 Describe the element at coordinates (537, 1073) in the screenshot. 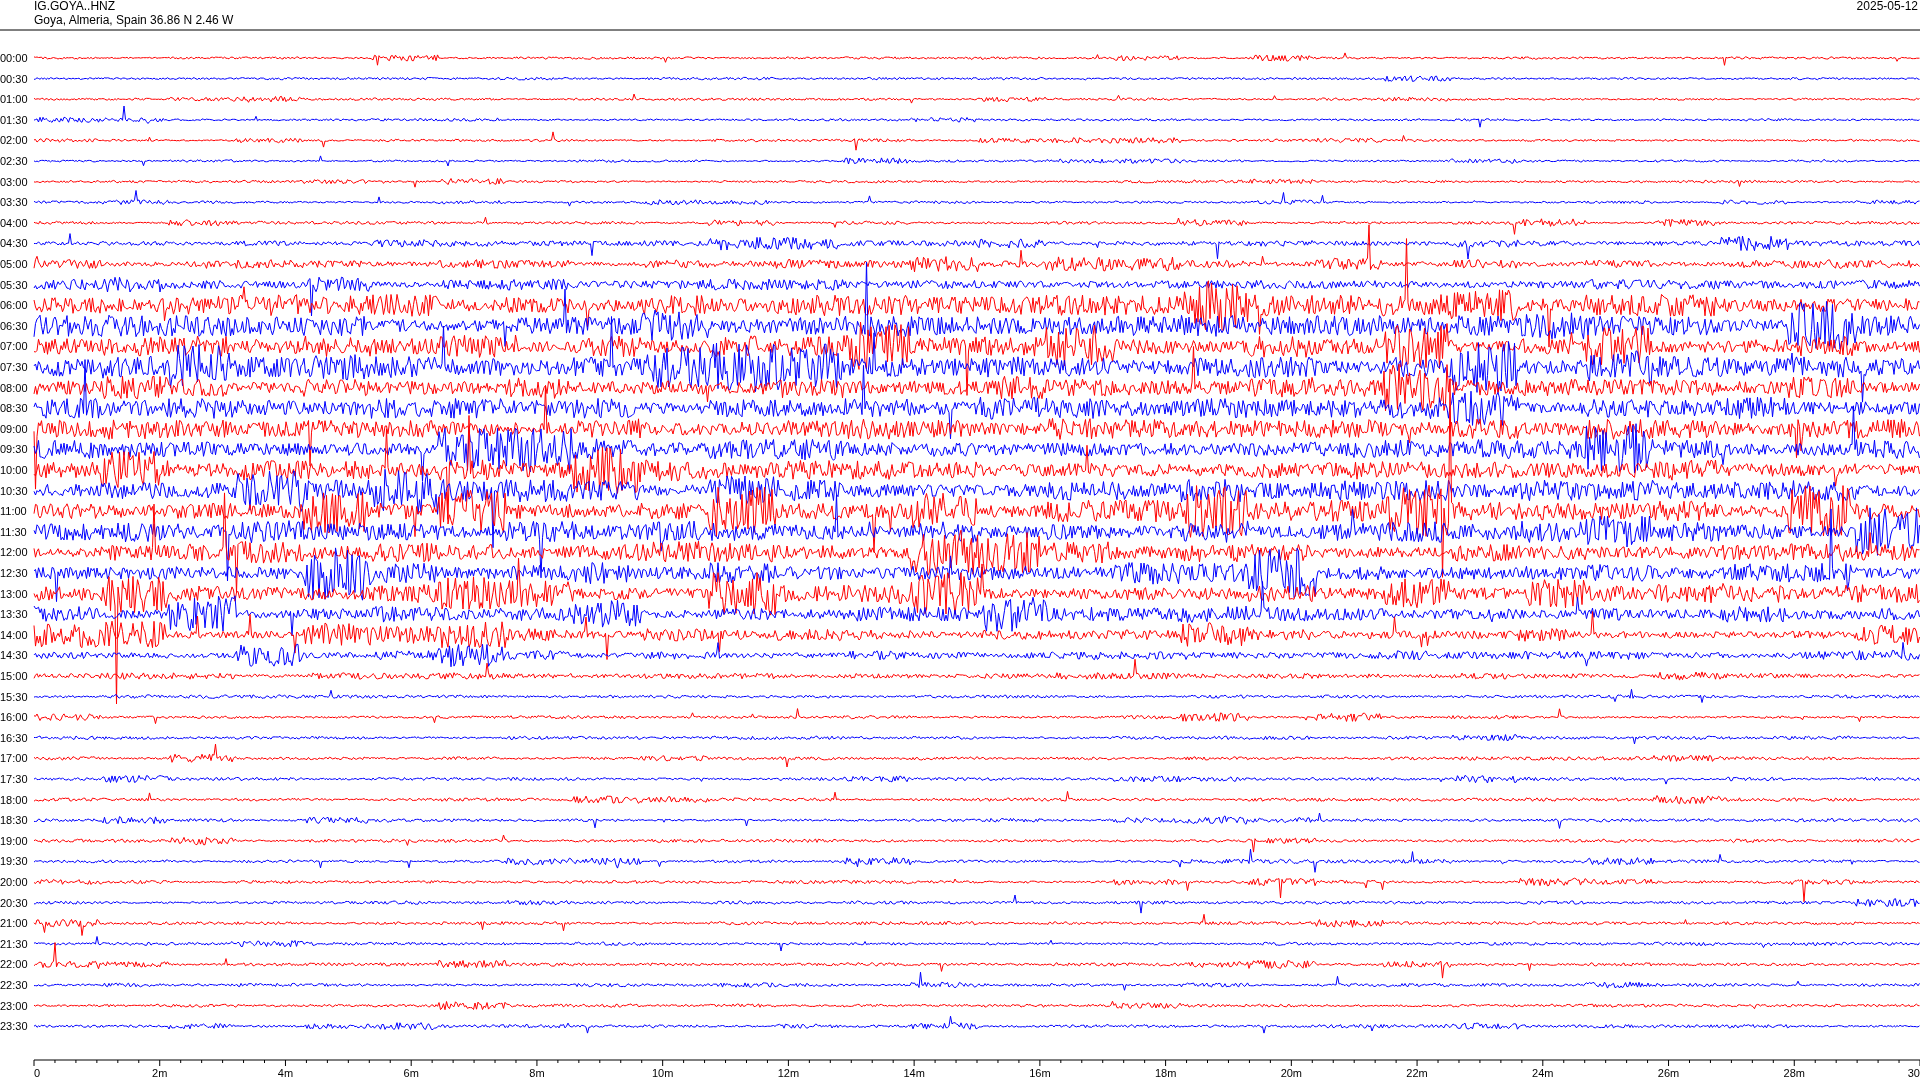

I see `axis-label: 8m` at that location.